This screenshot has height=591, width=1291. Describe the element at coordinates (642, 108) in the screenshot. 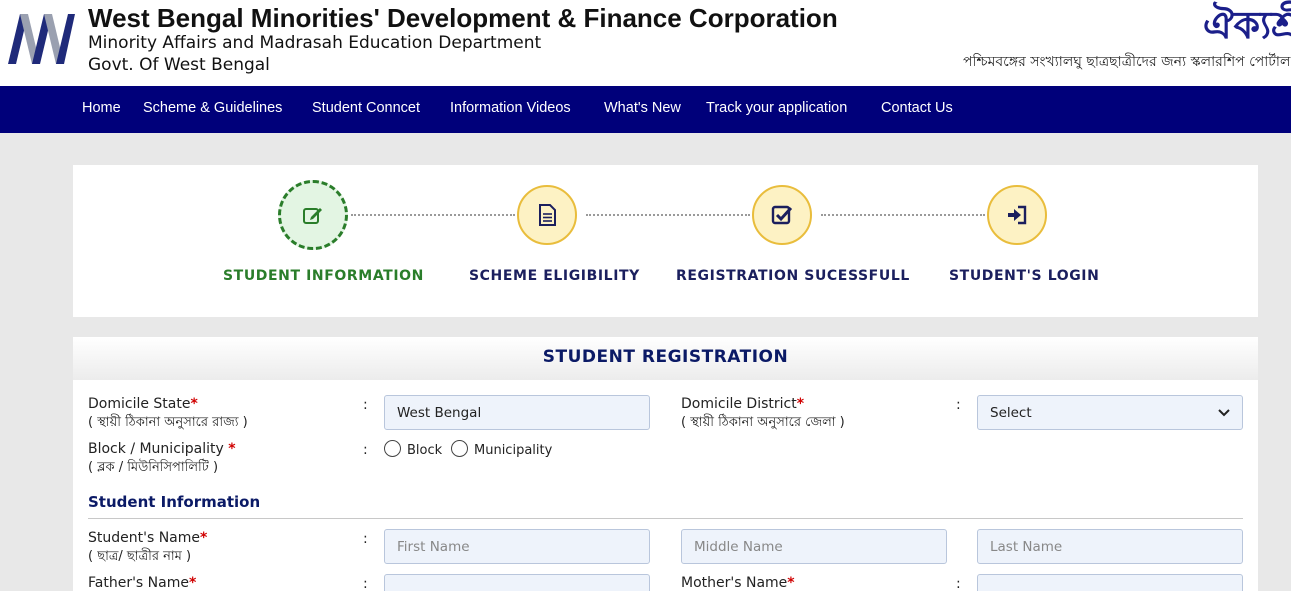

I see `nav-whats-new: What's New` at that location.